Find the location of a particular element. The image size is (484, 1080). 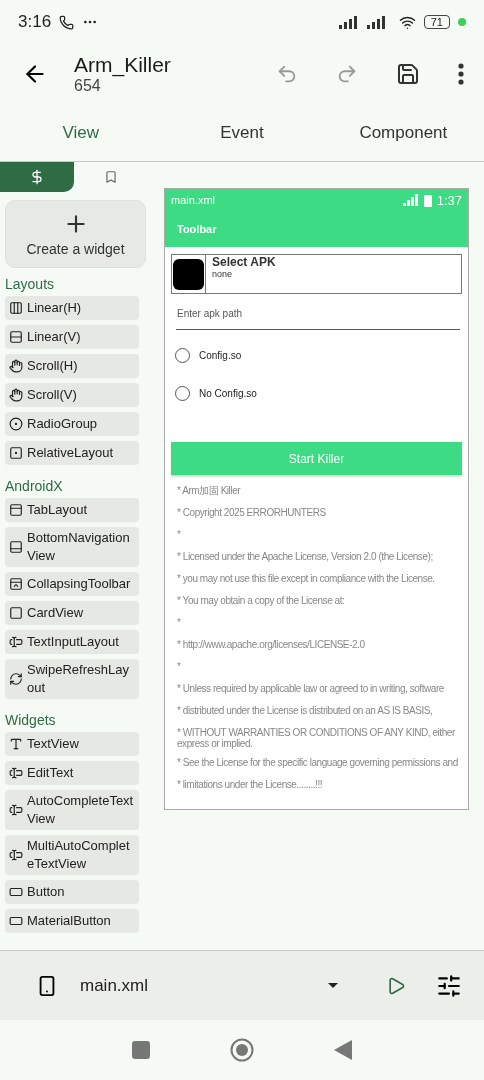

rows-icon is located at coordinates (16, 337).